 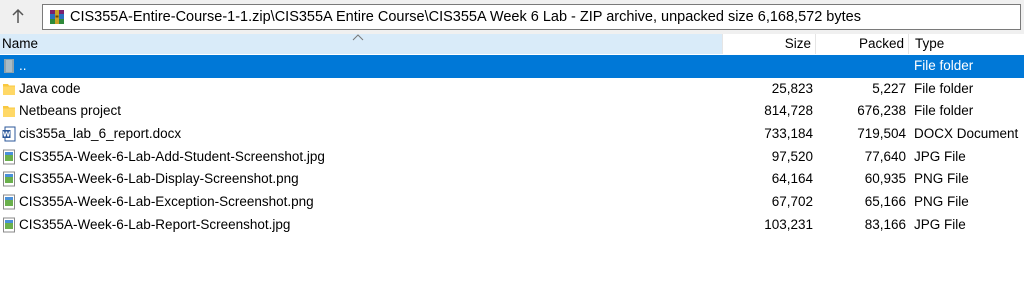 What do you see at coordinates (792, 179) in the screenshot?
I see `file-size: 64,164` at bounding box center [792, 179].